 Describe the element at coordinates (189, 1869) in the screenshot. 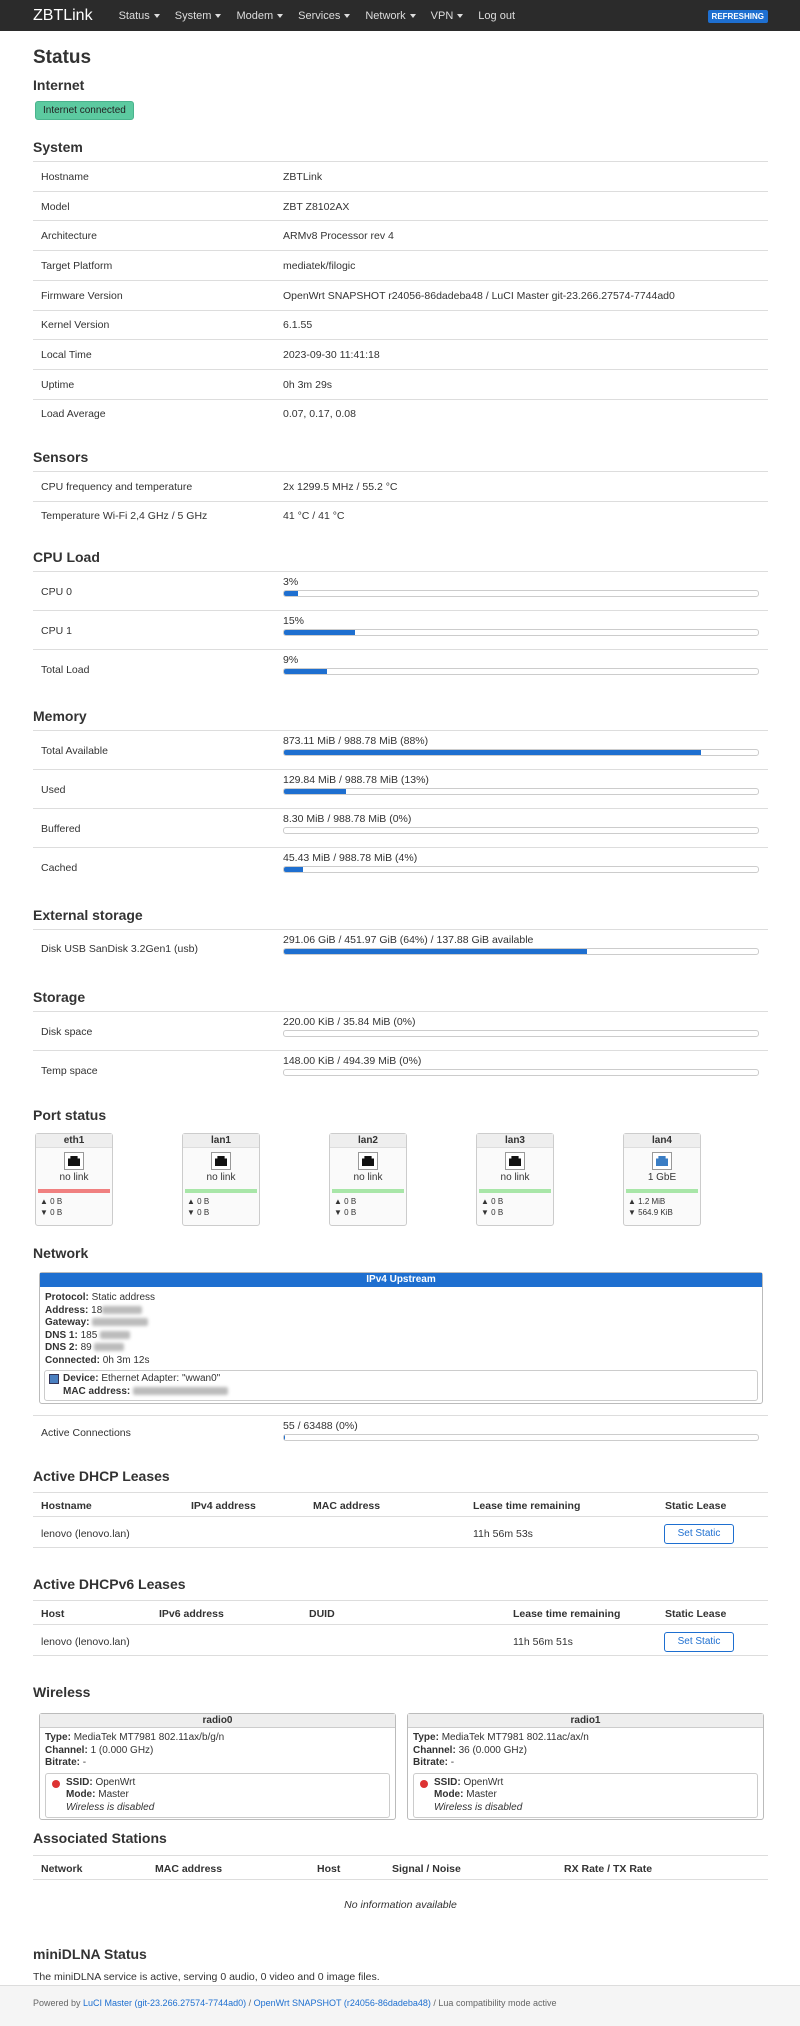

I see `col-mac: MAC address` at that location.